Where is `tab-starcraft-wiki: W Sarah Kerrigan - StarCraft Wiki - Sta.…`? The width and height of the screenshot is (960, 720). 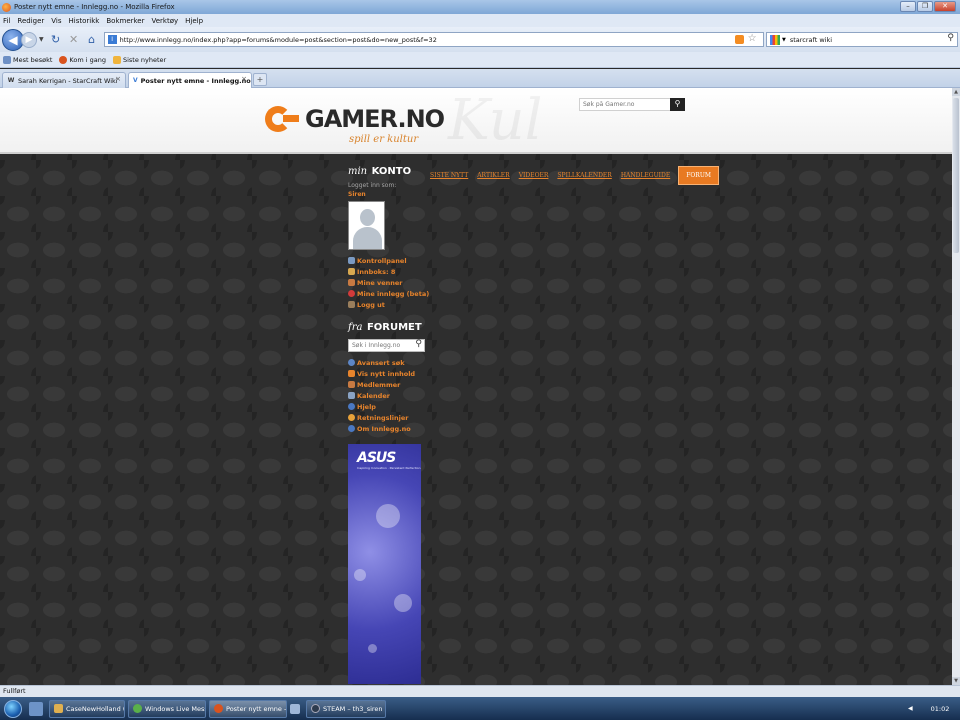
tab-starcraft-wiki: W Sarah Kerrigan - StarCraft Wiki - Sta.… is located at coordinates (64, 80).